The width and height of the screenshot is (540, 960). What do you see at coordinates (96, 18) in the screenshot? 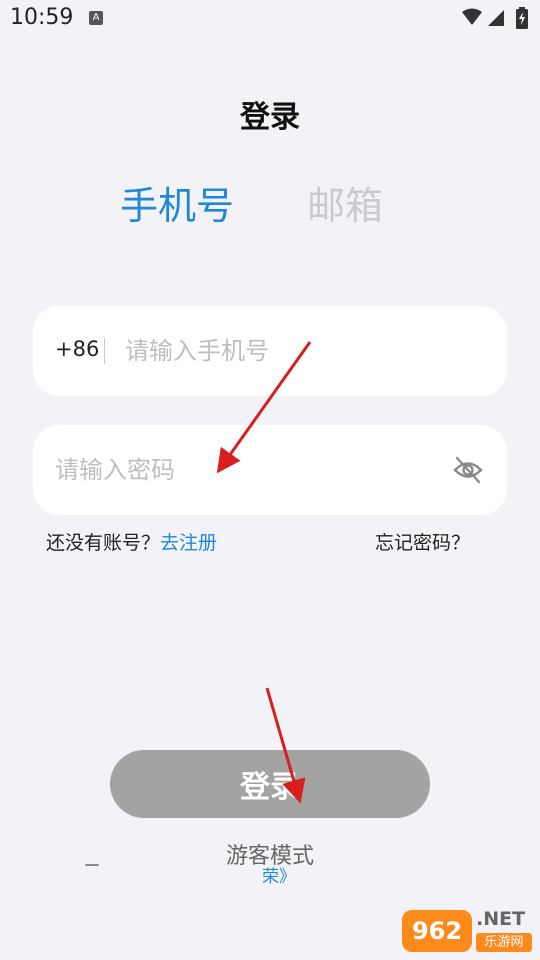
I see `notification-badge: A` at bounding box center [96, 18].